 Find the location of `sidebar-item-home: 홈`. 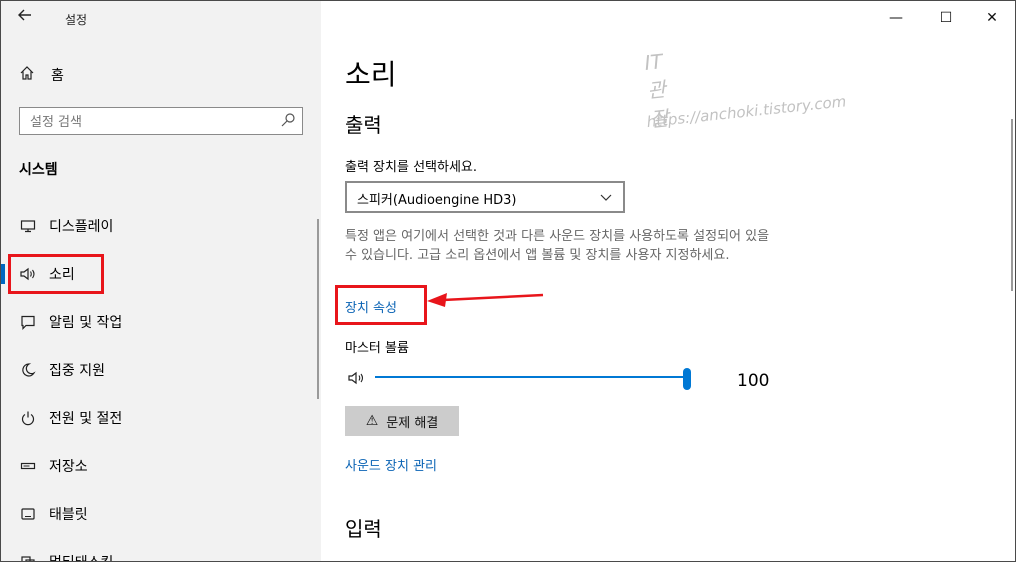

sidebar-item-home: 홈 is located at coordinates (41, 75).